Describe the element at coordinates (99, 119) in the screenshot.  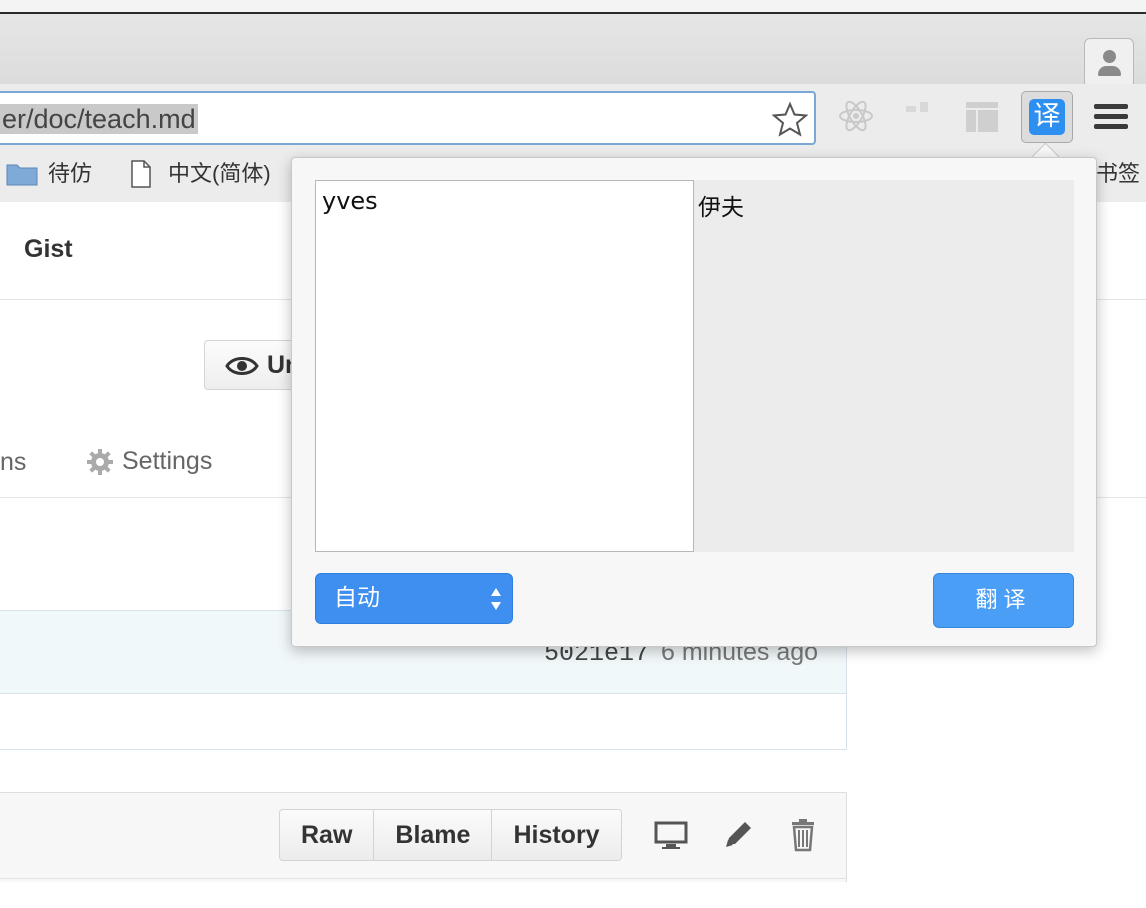
I see `url-text: er/doc/teach.md` at that location.